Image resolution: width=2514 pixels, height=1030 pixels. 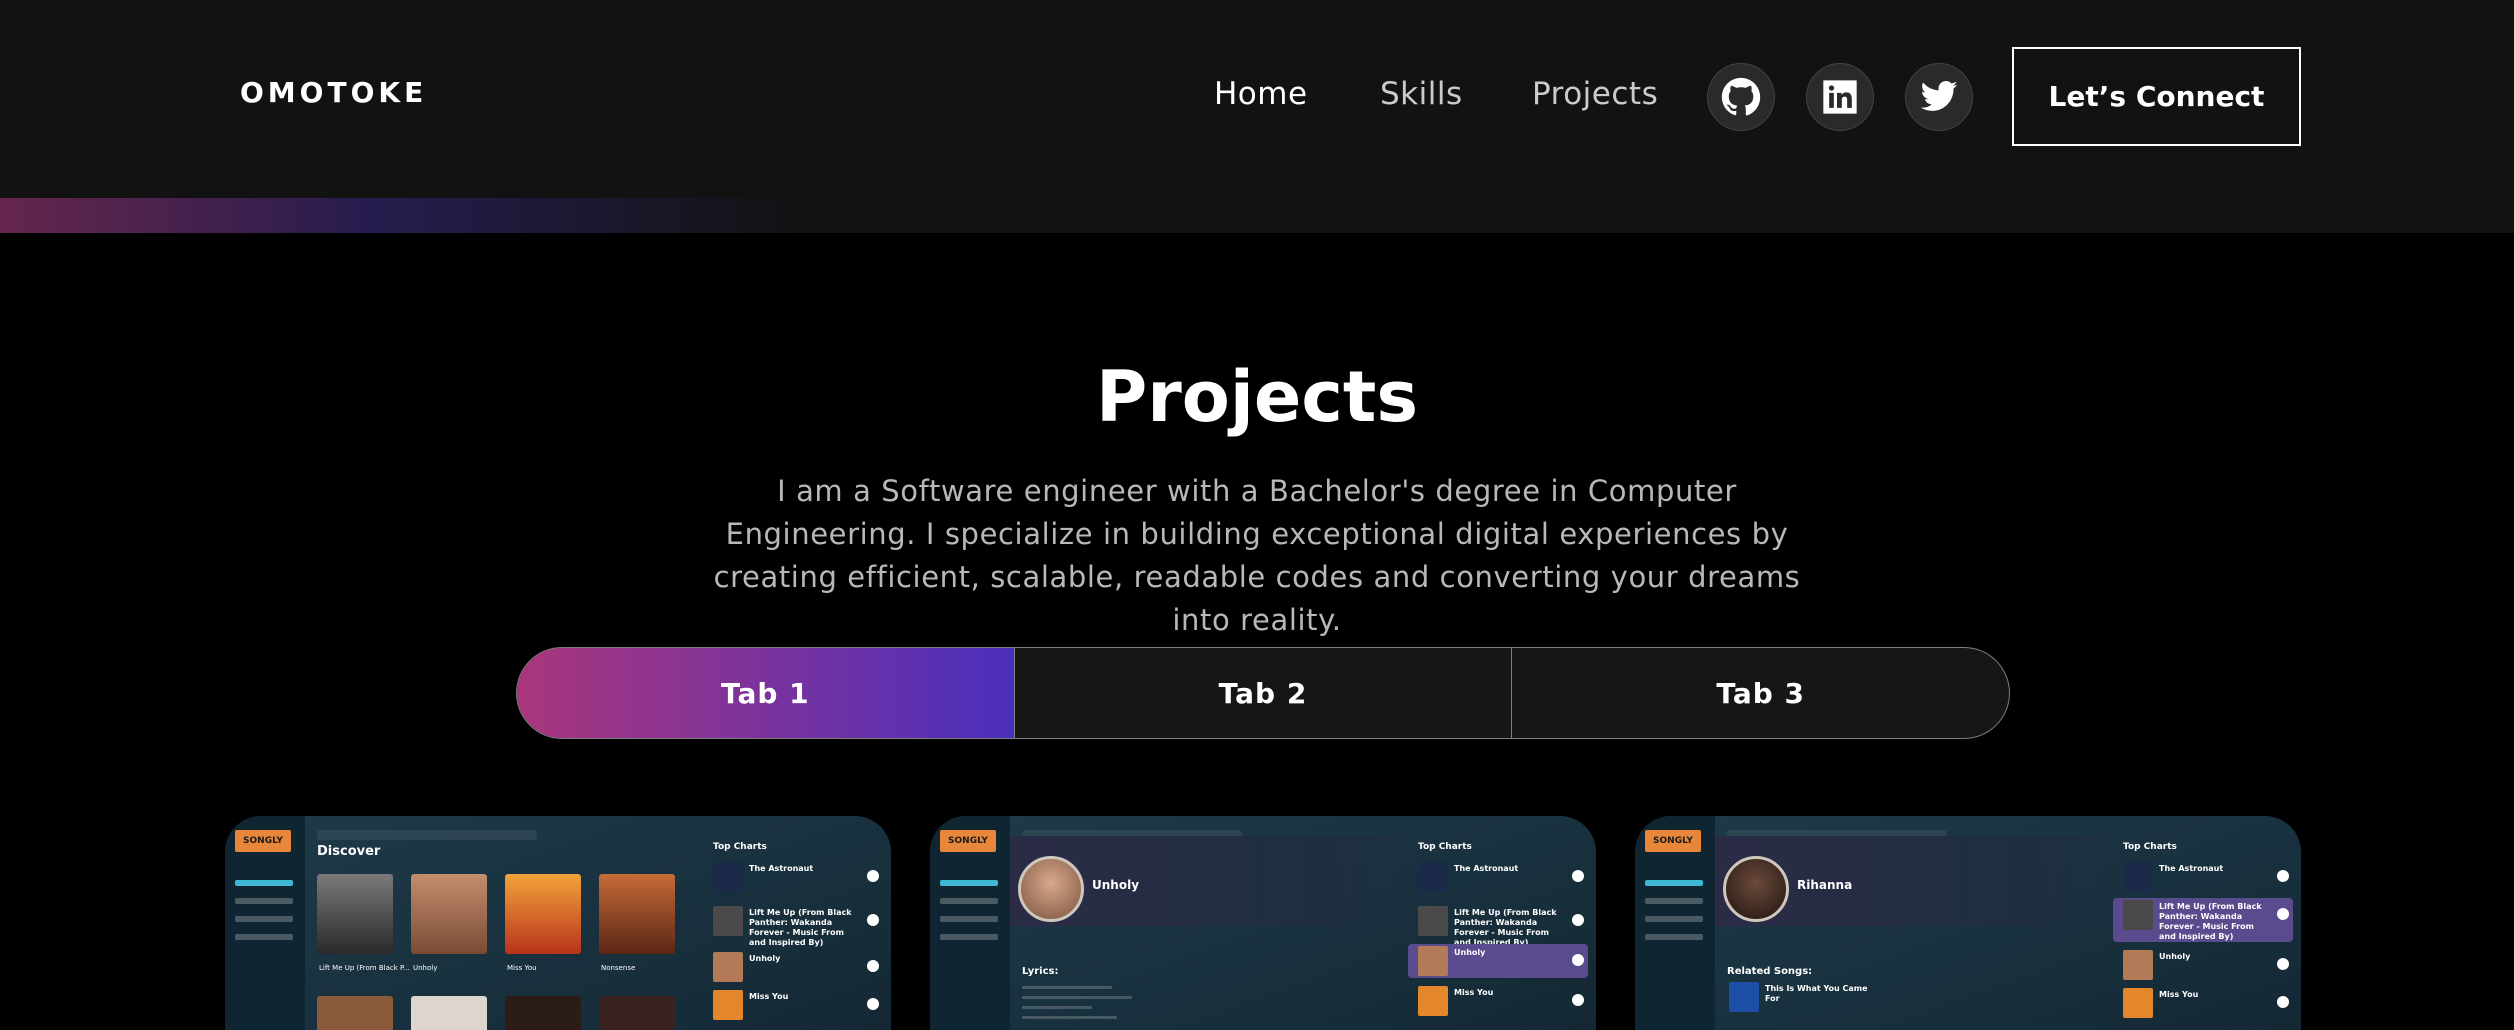 I want to click on lets-connect-button: Let’s Connect, so click(x=2156, y=96).